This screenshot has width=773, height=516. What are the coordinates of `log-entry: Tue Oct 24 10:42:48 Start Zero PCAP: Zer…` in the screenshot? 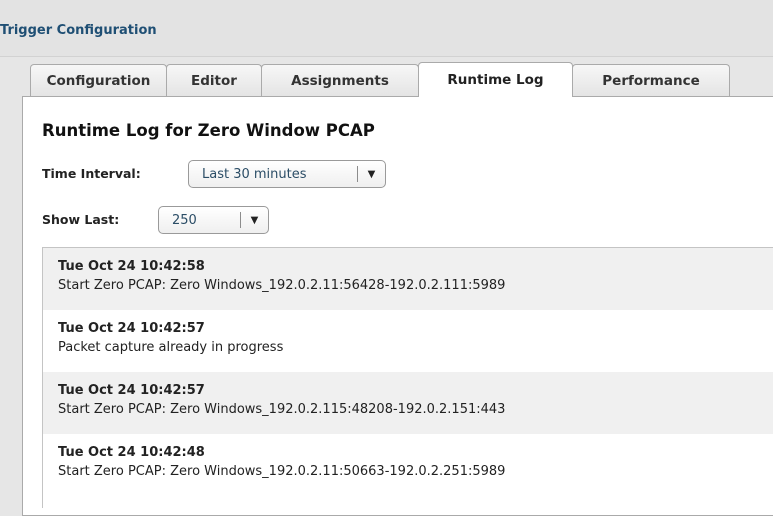 It's located at (408, 465).